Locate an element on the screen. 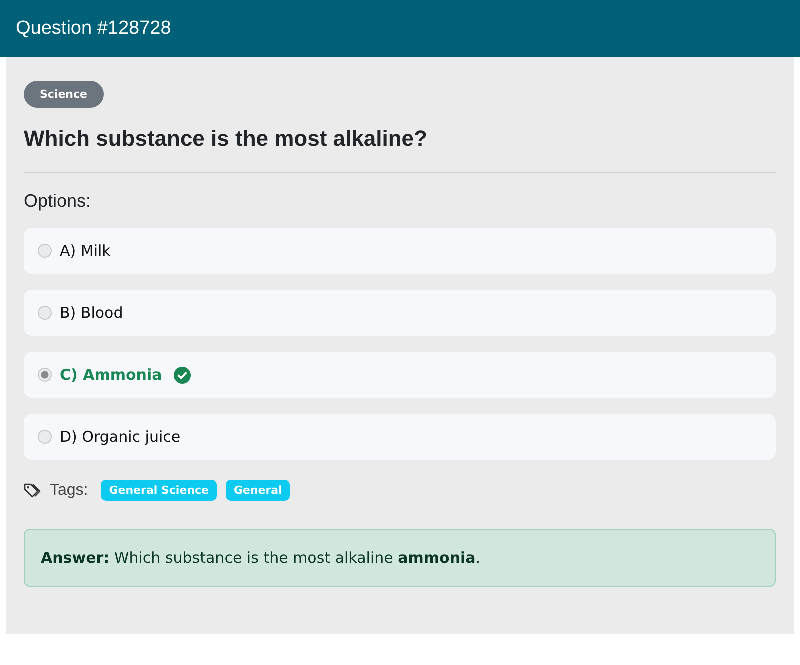 This screenshot has height=665, width=800. page-title: Question #128728 is located at coordinates (94, 29).